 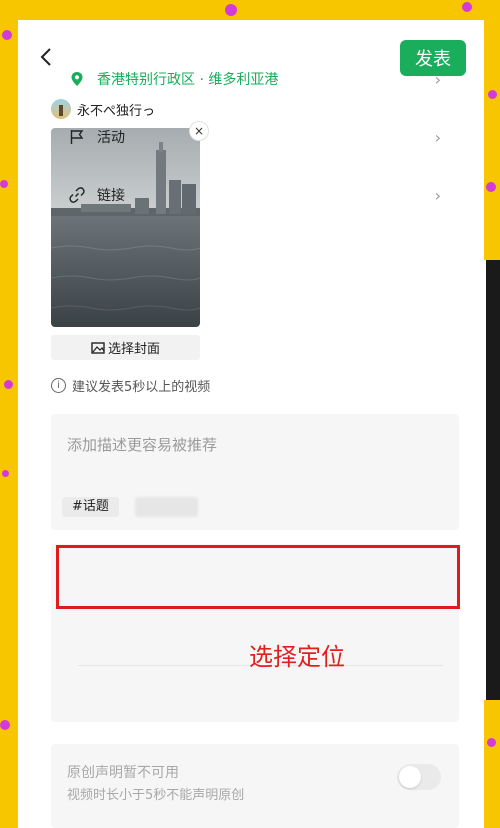 I want to click on original-declaration: 原创声明暂不可用 视频时长小于5秒不能声明原创, so click(x=255, y=786).